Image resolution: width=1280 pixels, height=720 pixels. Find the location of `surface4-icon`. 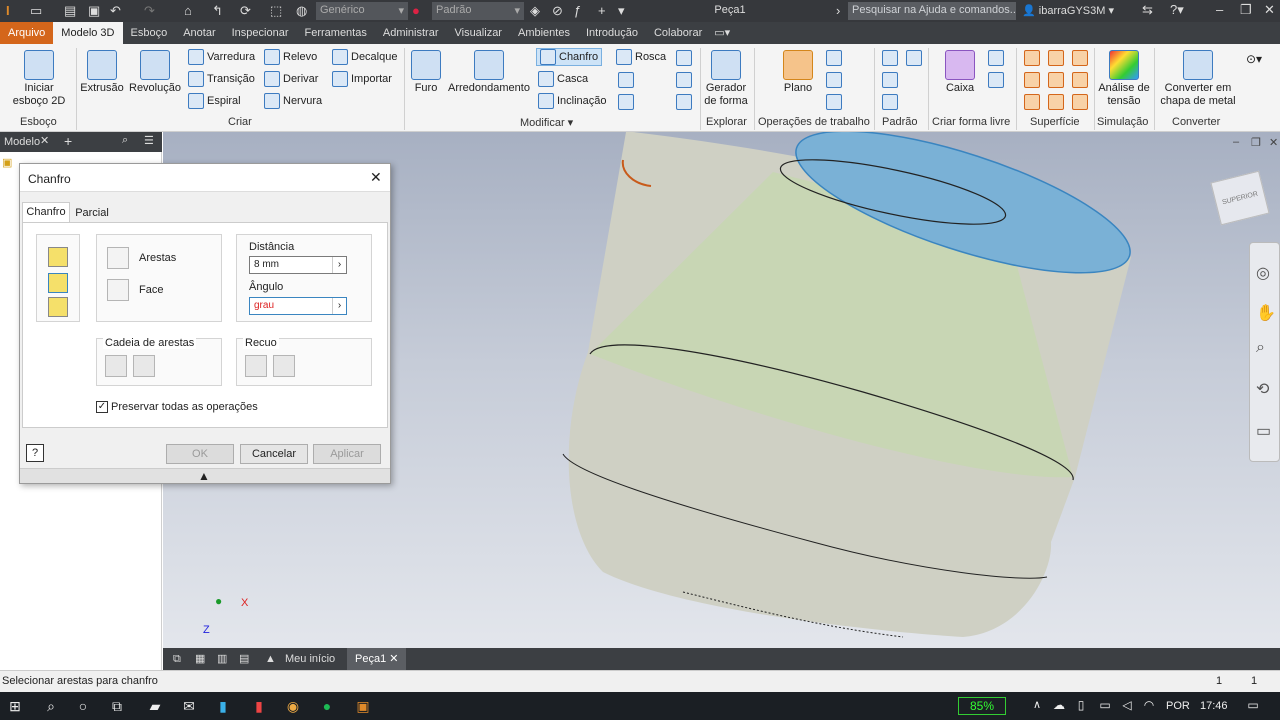

surface4-icon is located at coordinates (1056, 58).